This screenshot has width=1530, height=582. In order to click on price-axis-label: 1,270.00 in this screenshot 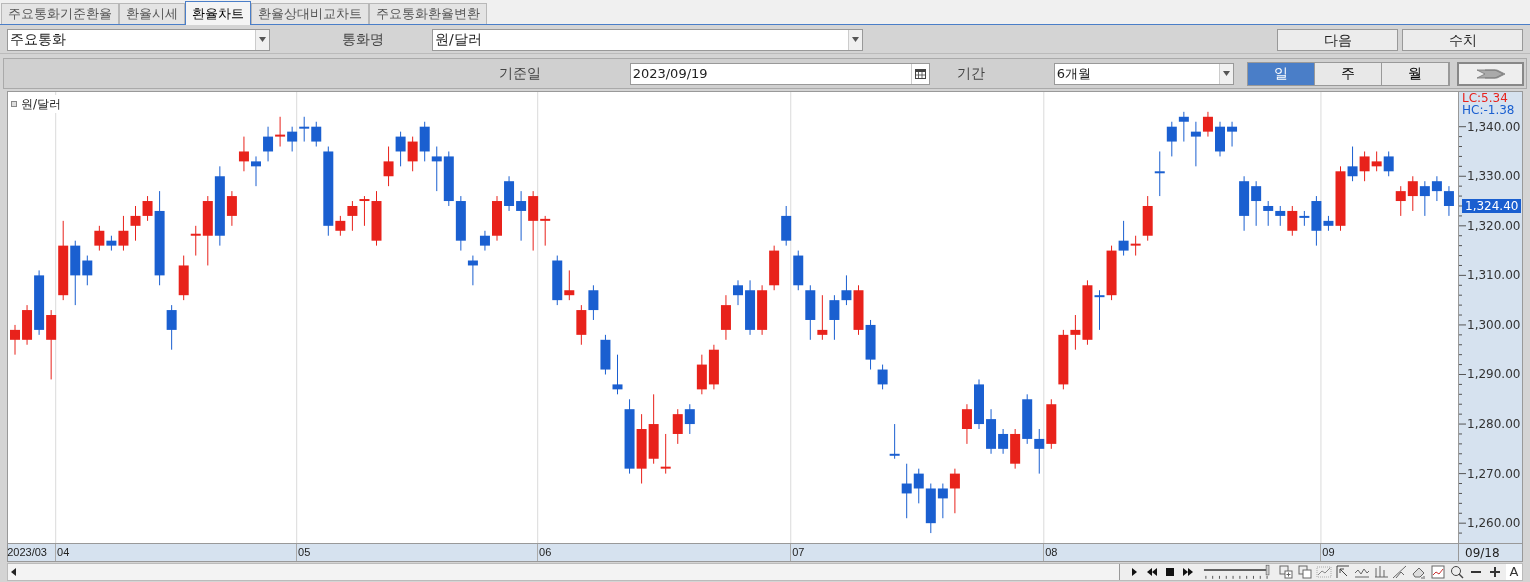, I will do `click(1494, 473)`.